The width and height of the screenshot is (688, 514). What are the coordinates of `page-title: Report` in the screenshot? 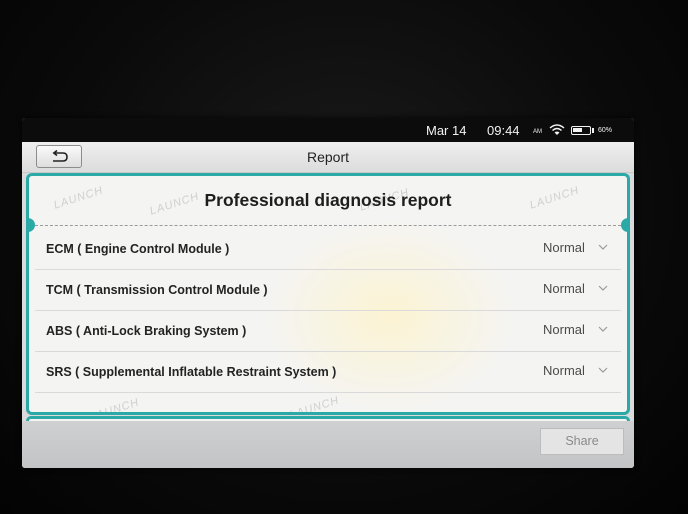 It's located at (328, 157).